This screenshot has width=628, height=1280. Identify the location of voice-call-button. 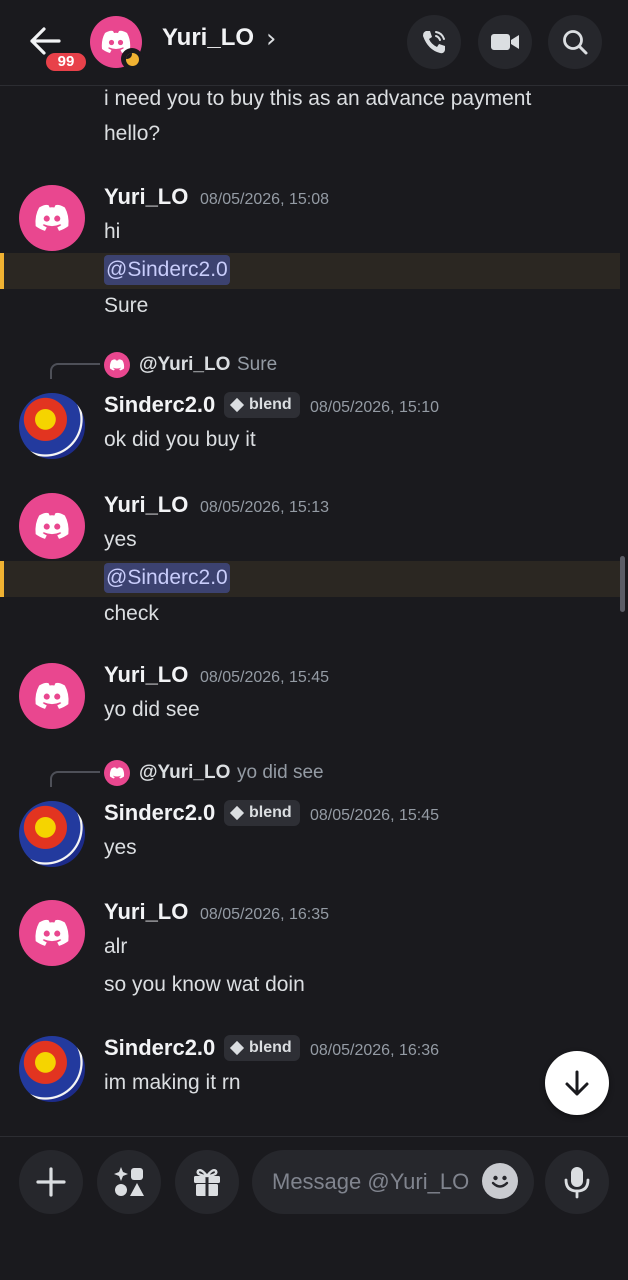
(434, 42).